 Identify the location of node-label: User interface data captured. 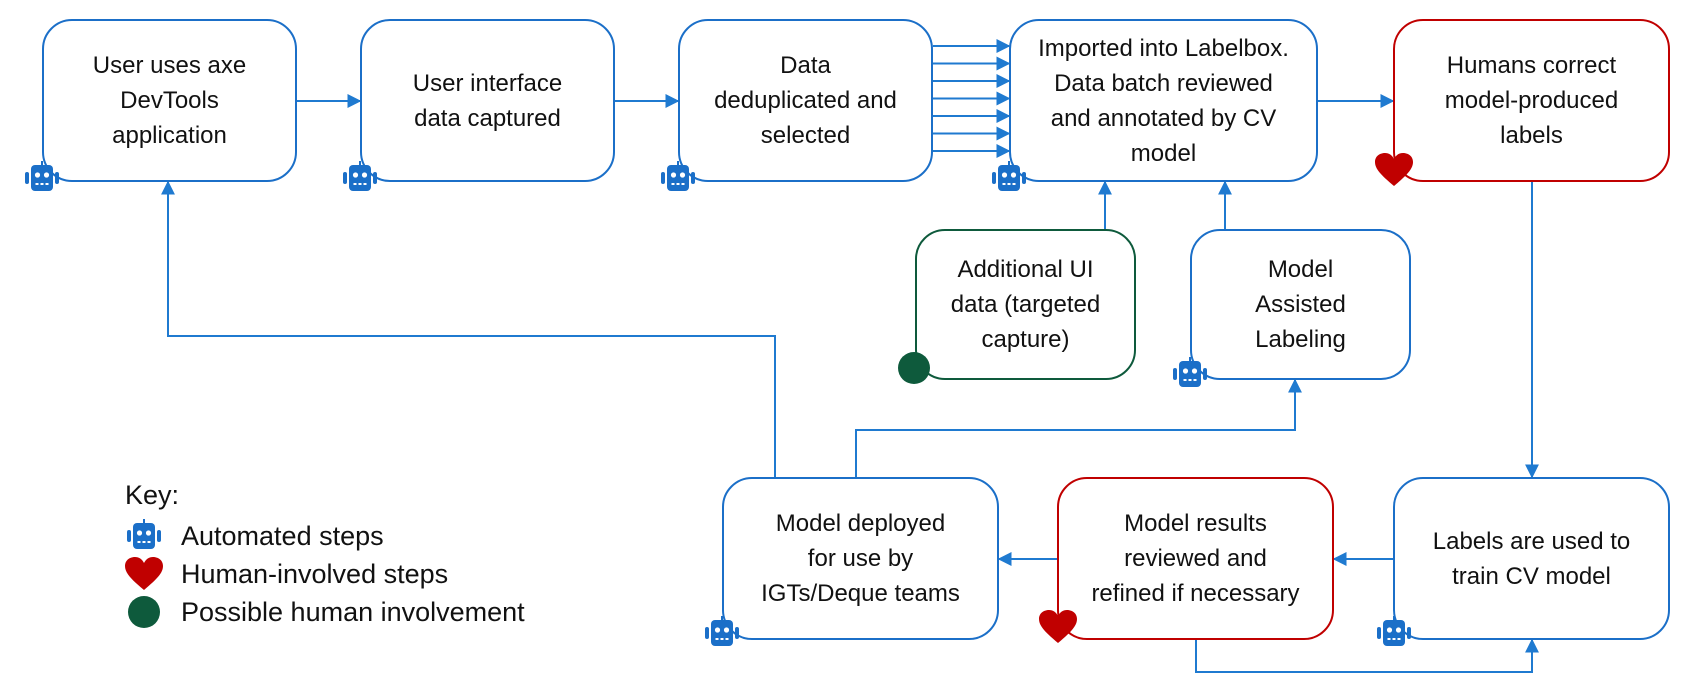
(487, 100).